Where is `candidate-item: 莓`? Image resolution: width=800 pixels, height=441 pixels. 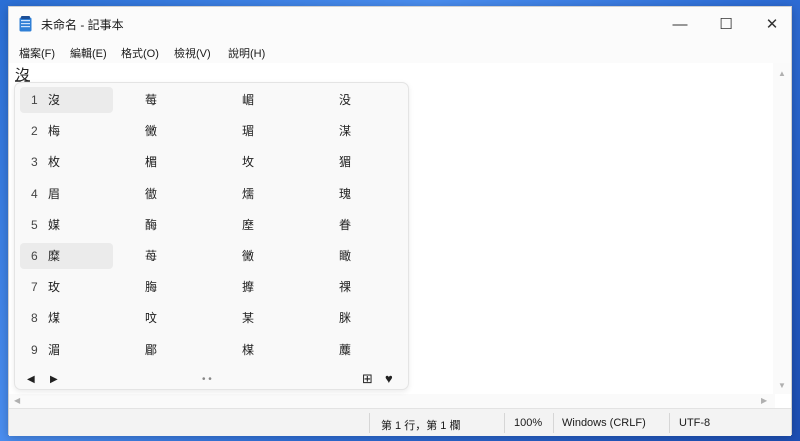 candidate-item: 莓 is located at coordinates (151, 100).